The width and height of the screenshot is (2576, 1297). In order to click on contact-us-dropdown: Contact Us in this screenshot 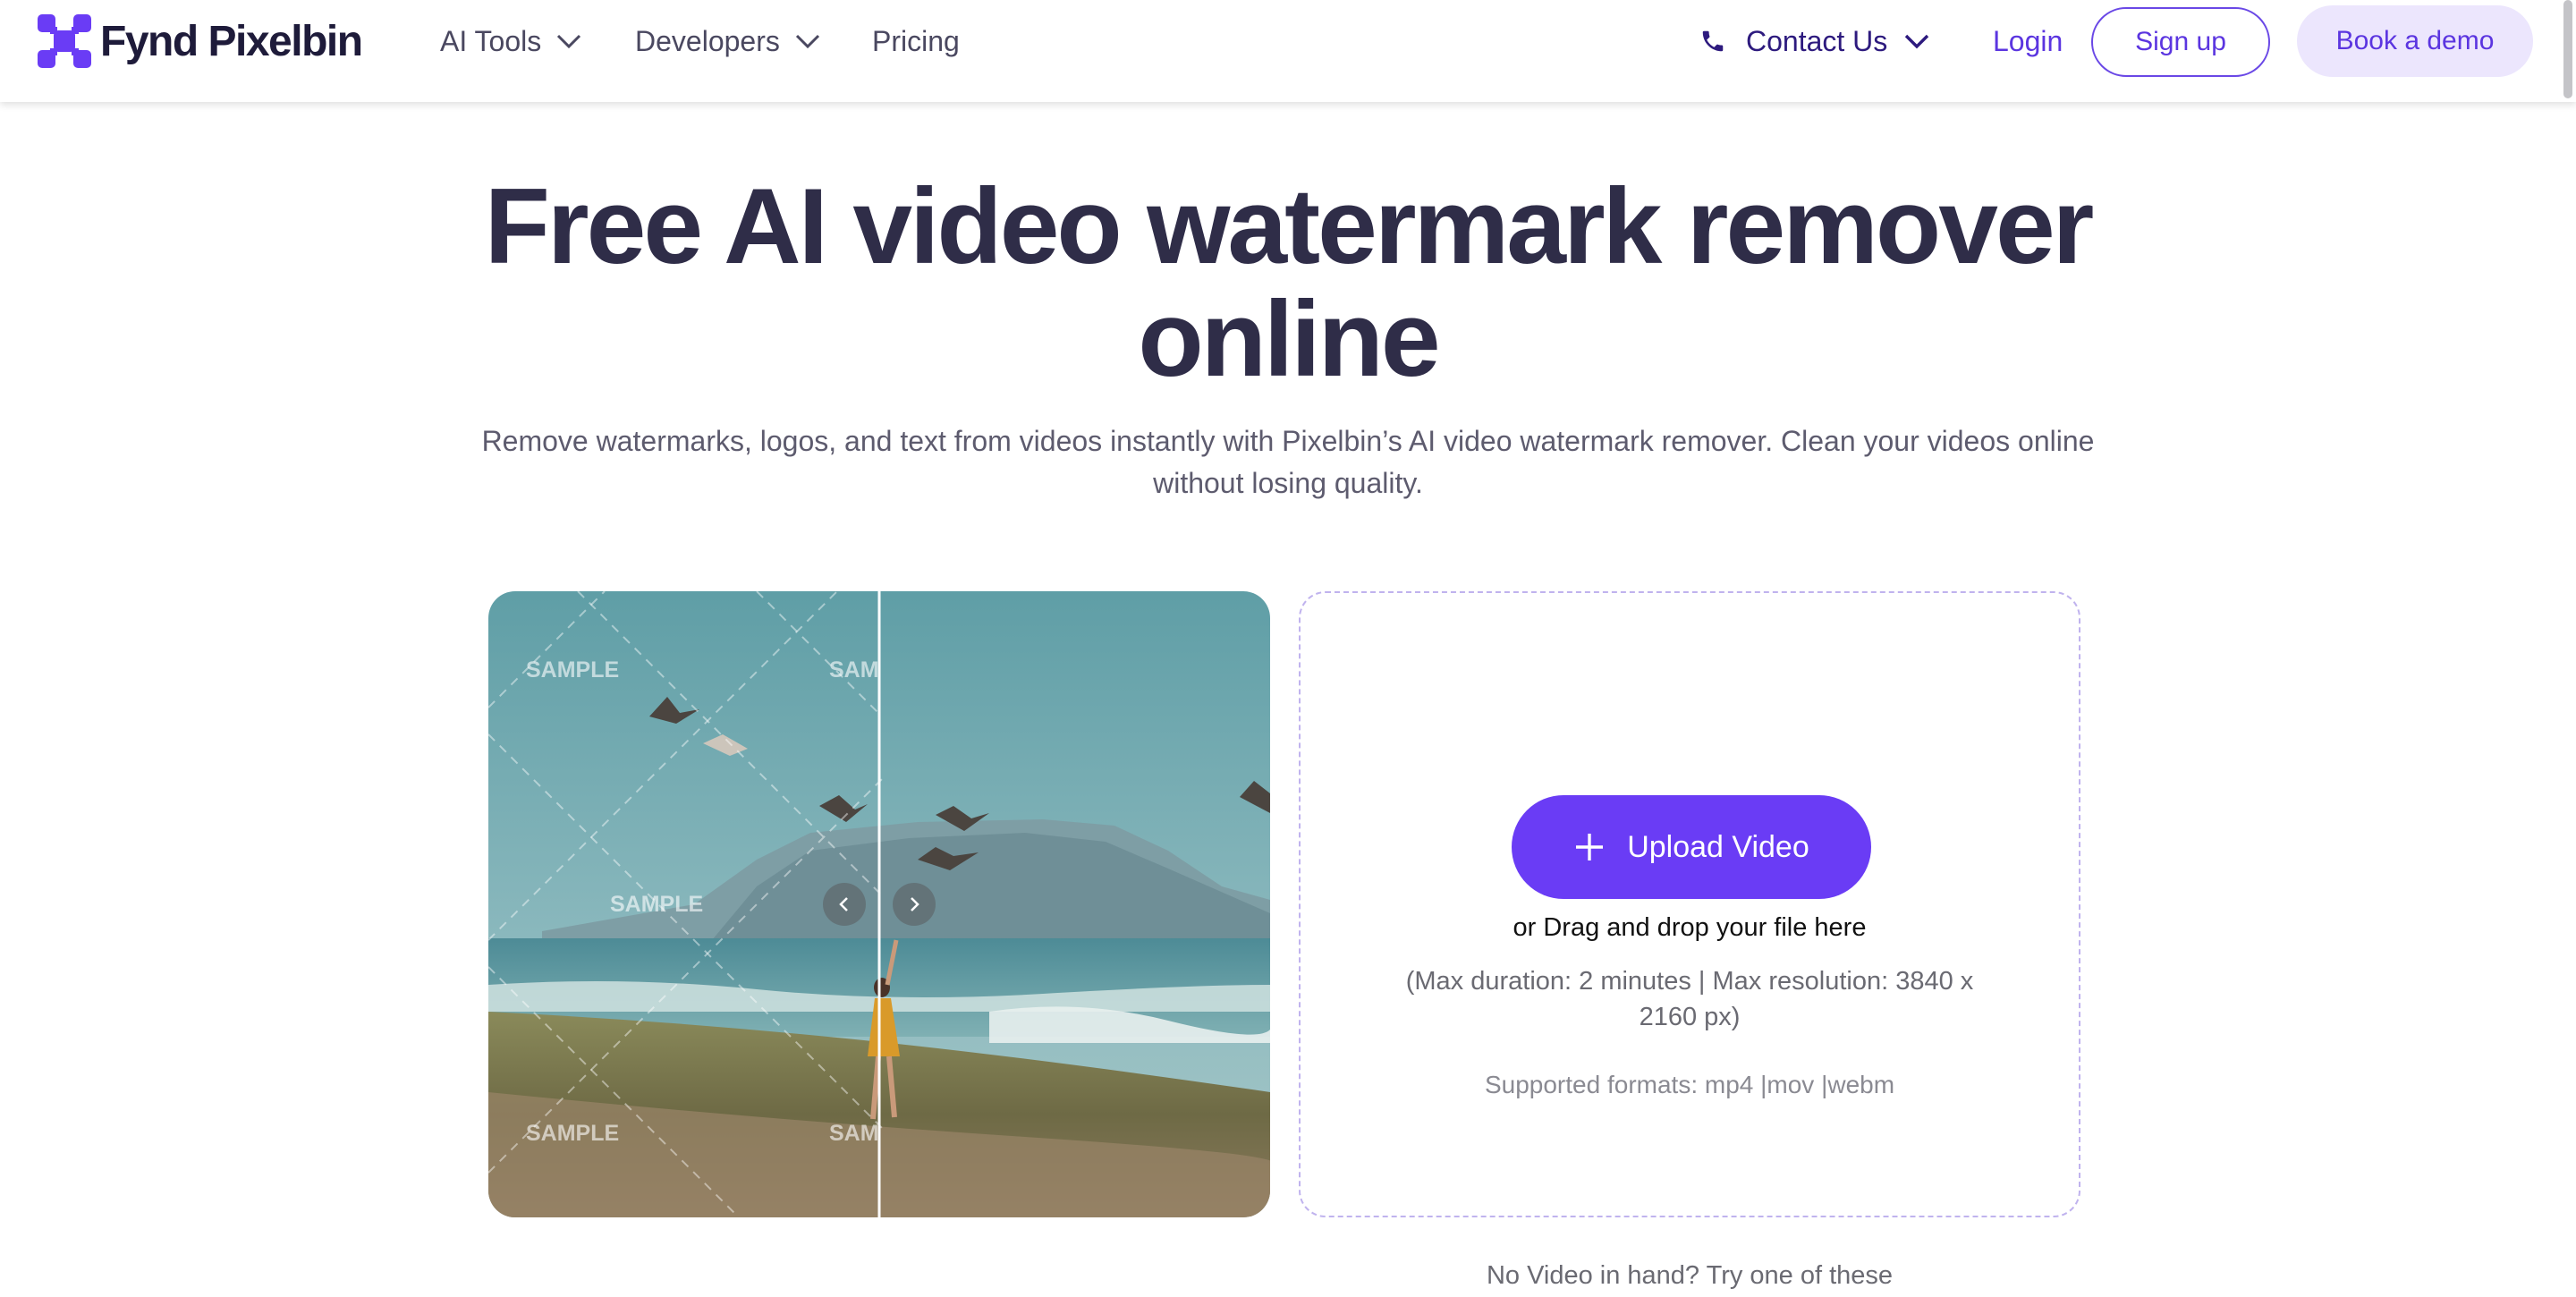, I will do `click(1814, 41)`.